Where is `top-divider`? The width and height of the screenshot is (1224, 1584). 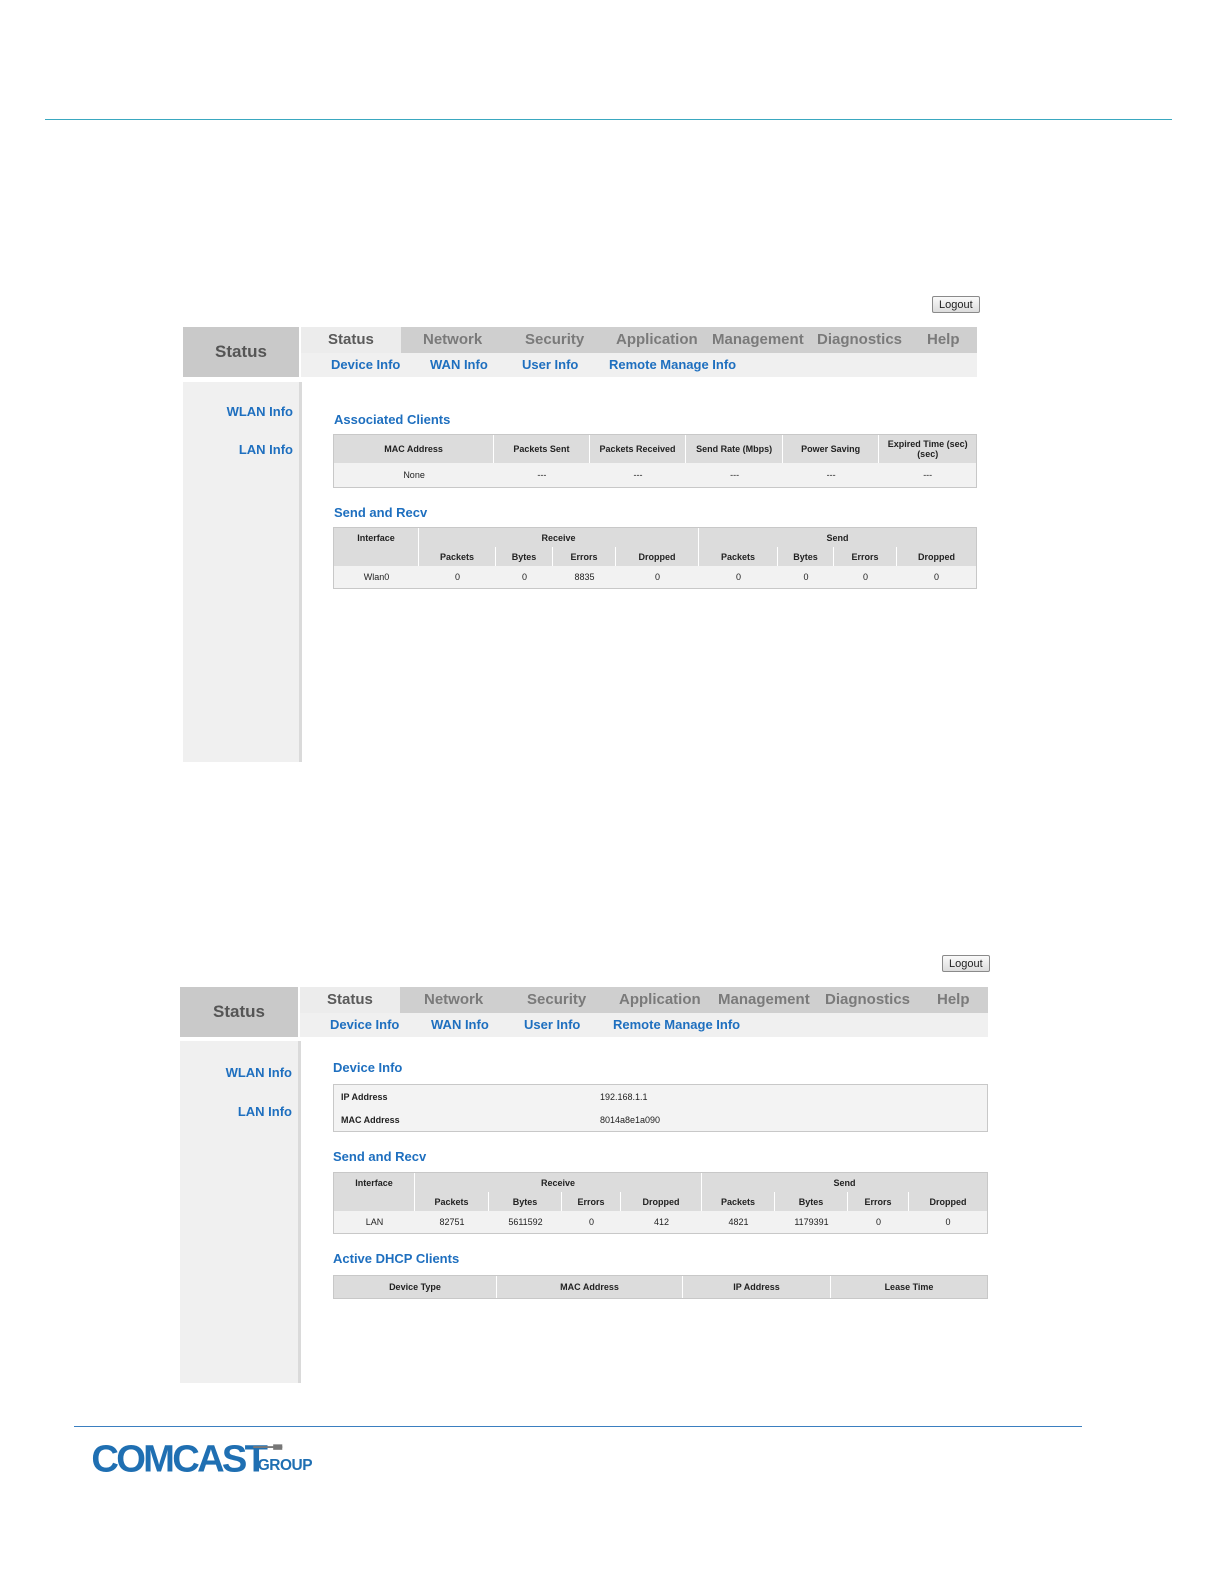
top-divider is located at coordinates (608, 119).